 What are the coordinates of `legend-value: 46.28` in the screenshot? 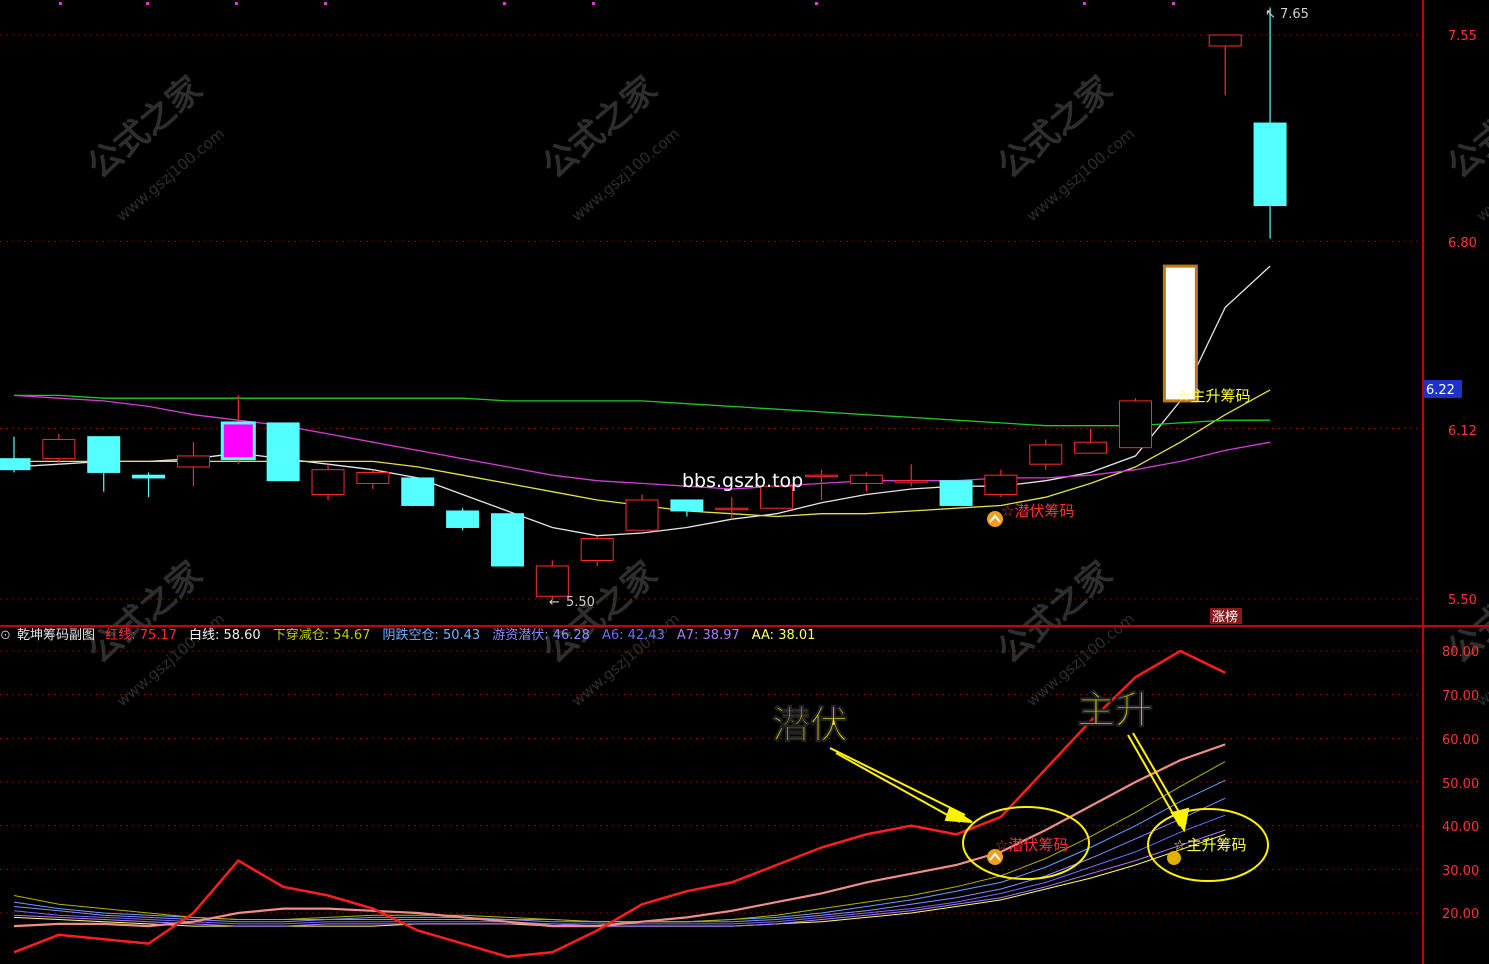 It's located at (569, 635).